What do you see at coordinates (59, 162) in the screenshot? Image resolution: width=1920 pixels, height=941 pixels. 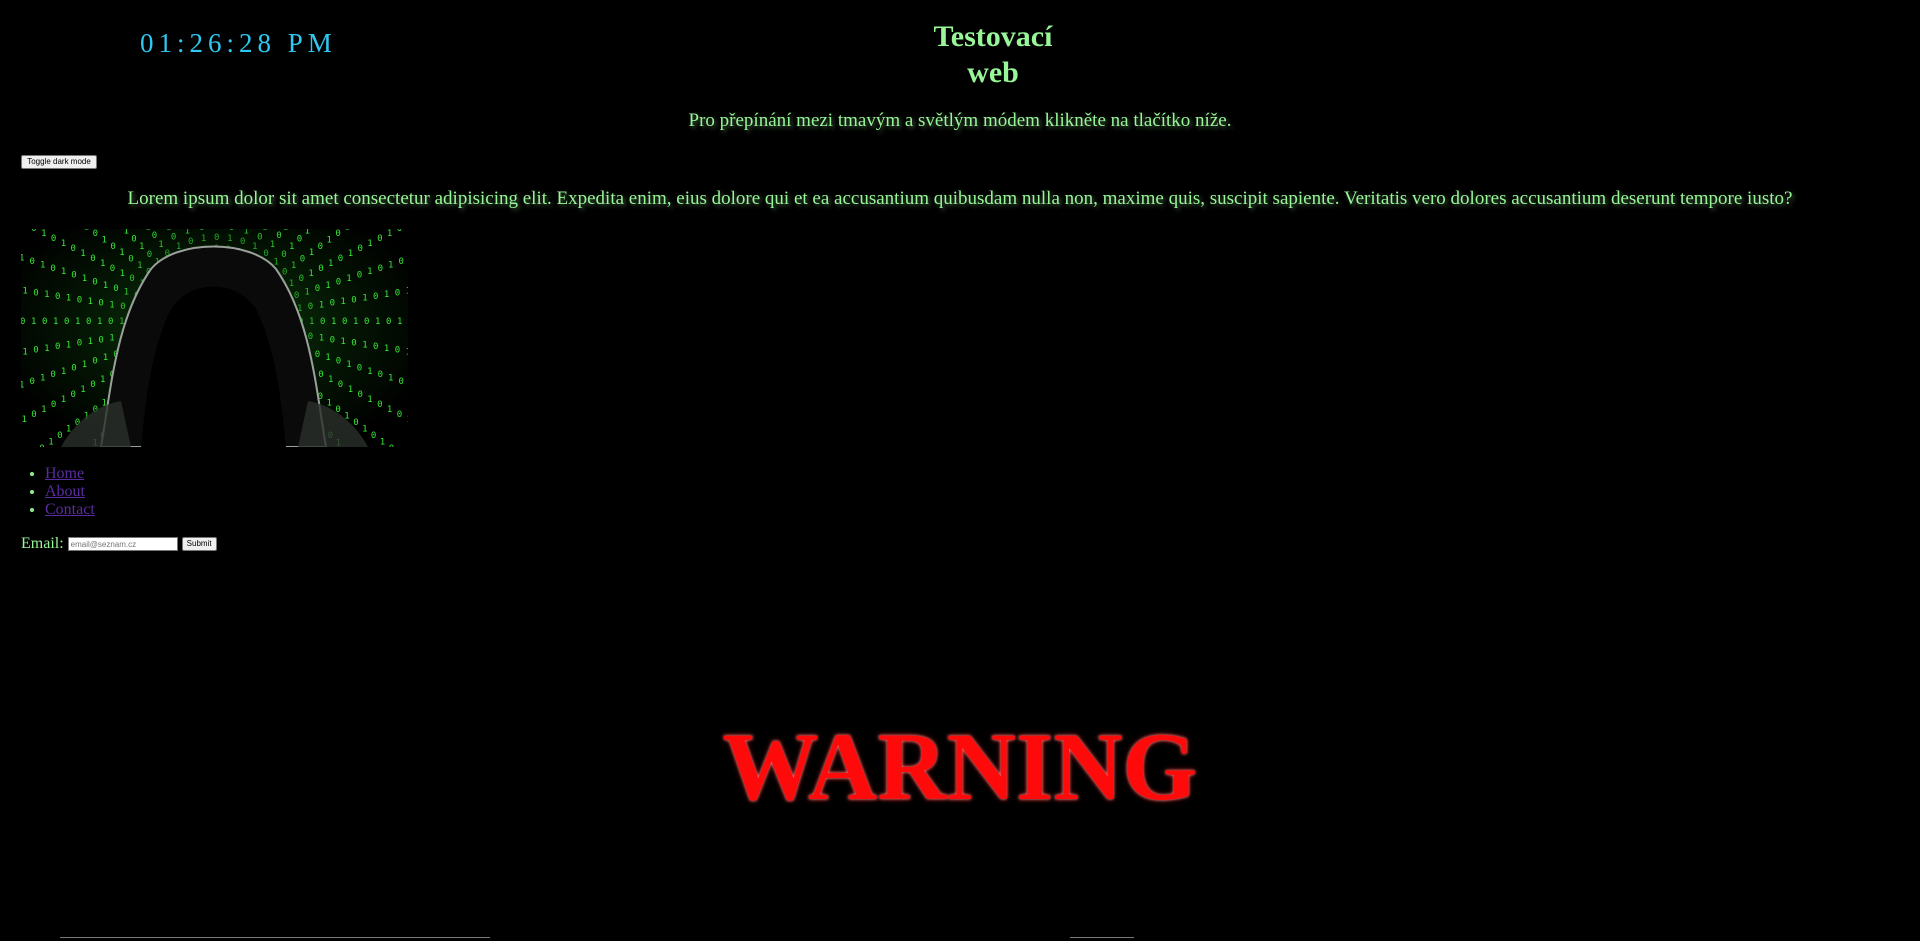 I see `toggle-dark-mode-button: Toggle dark mode` at bounding box center [59, 162].